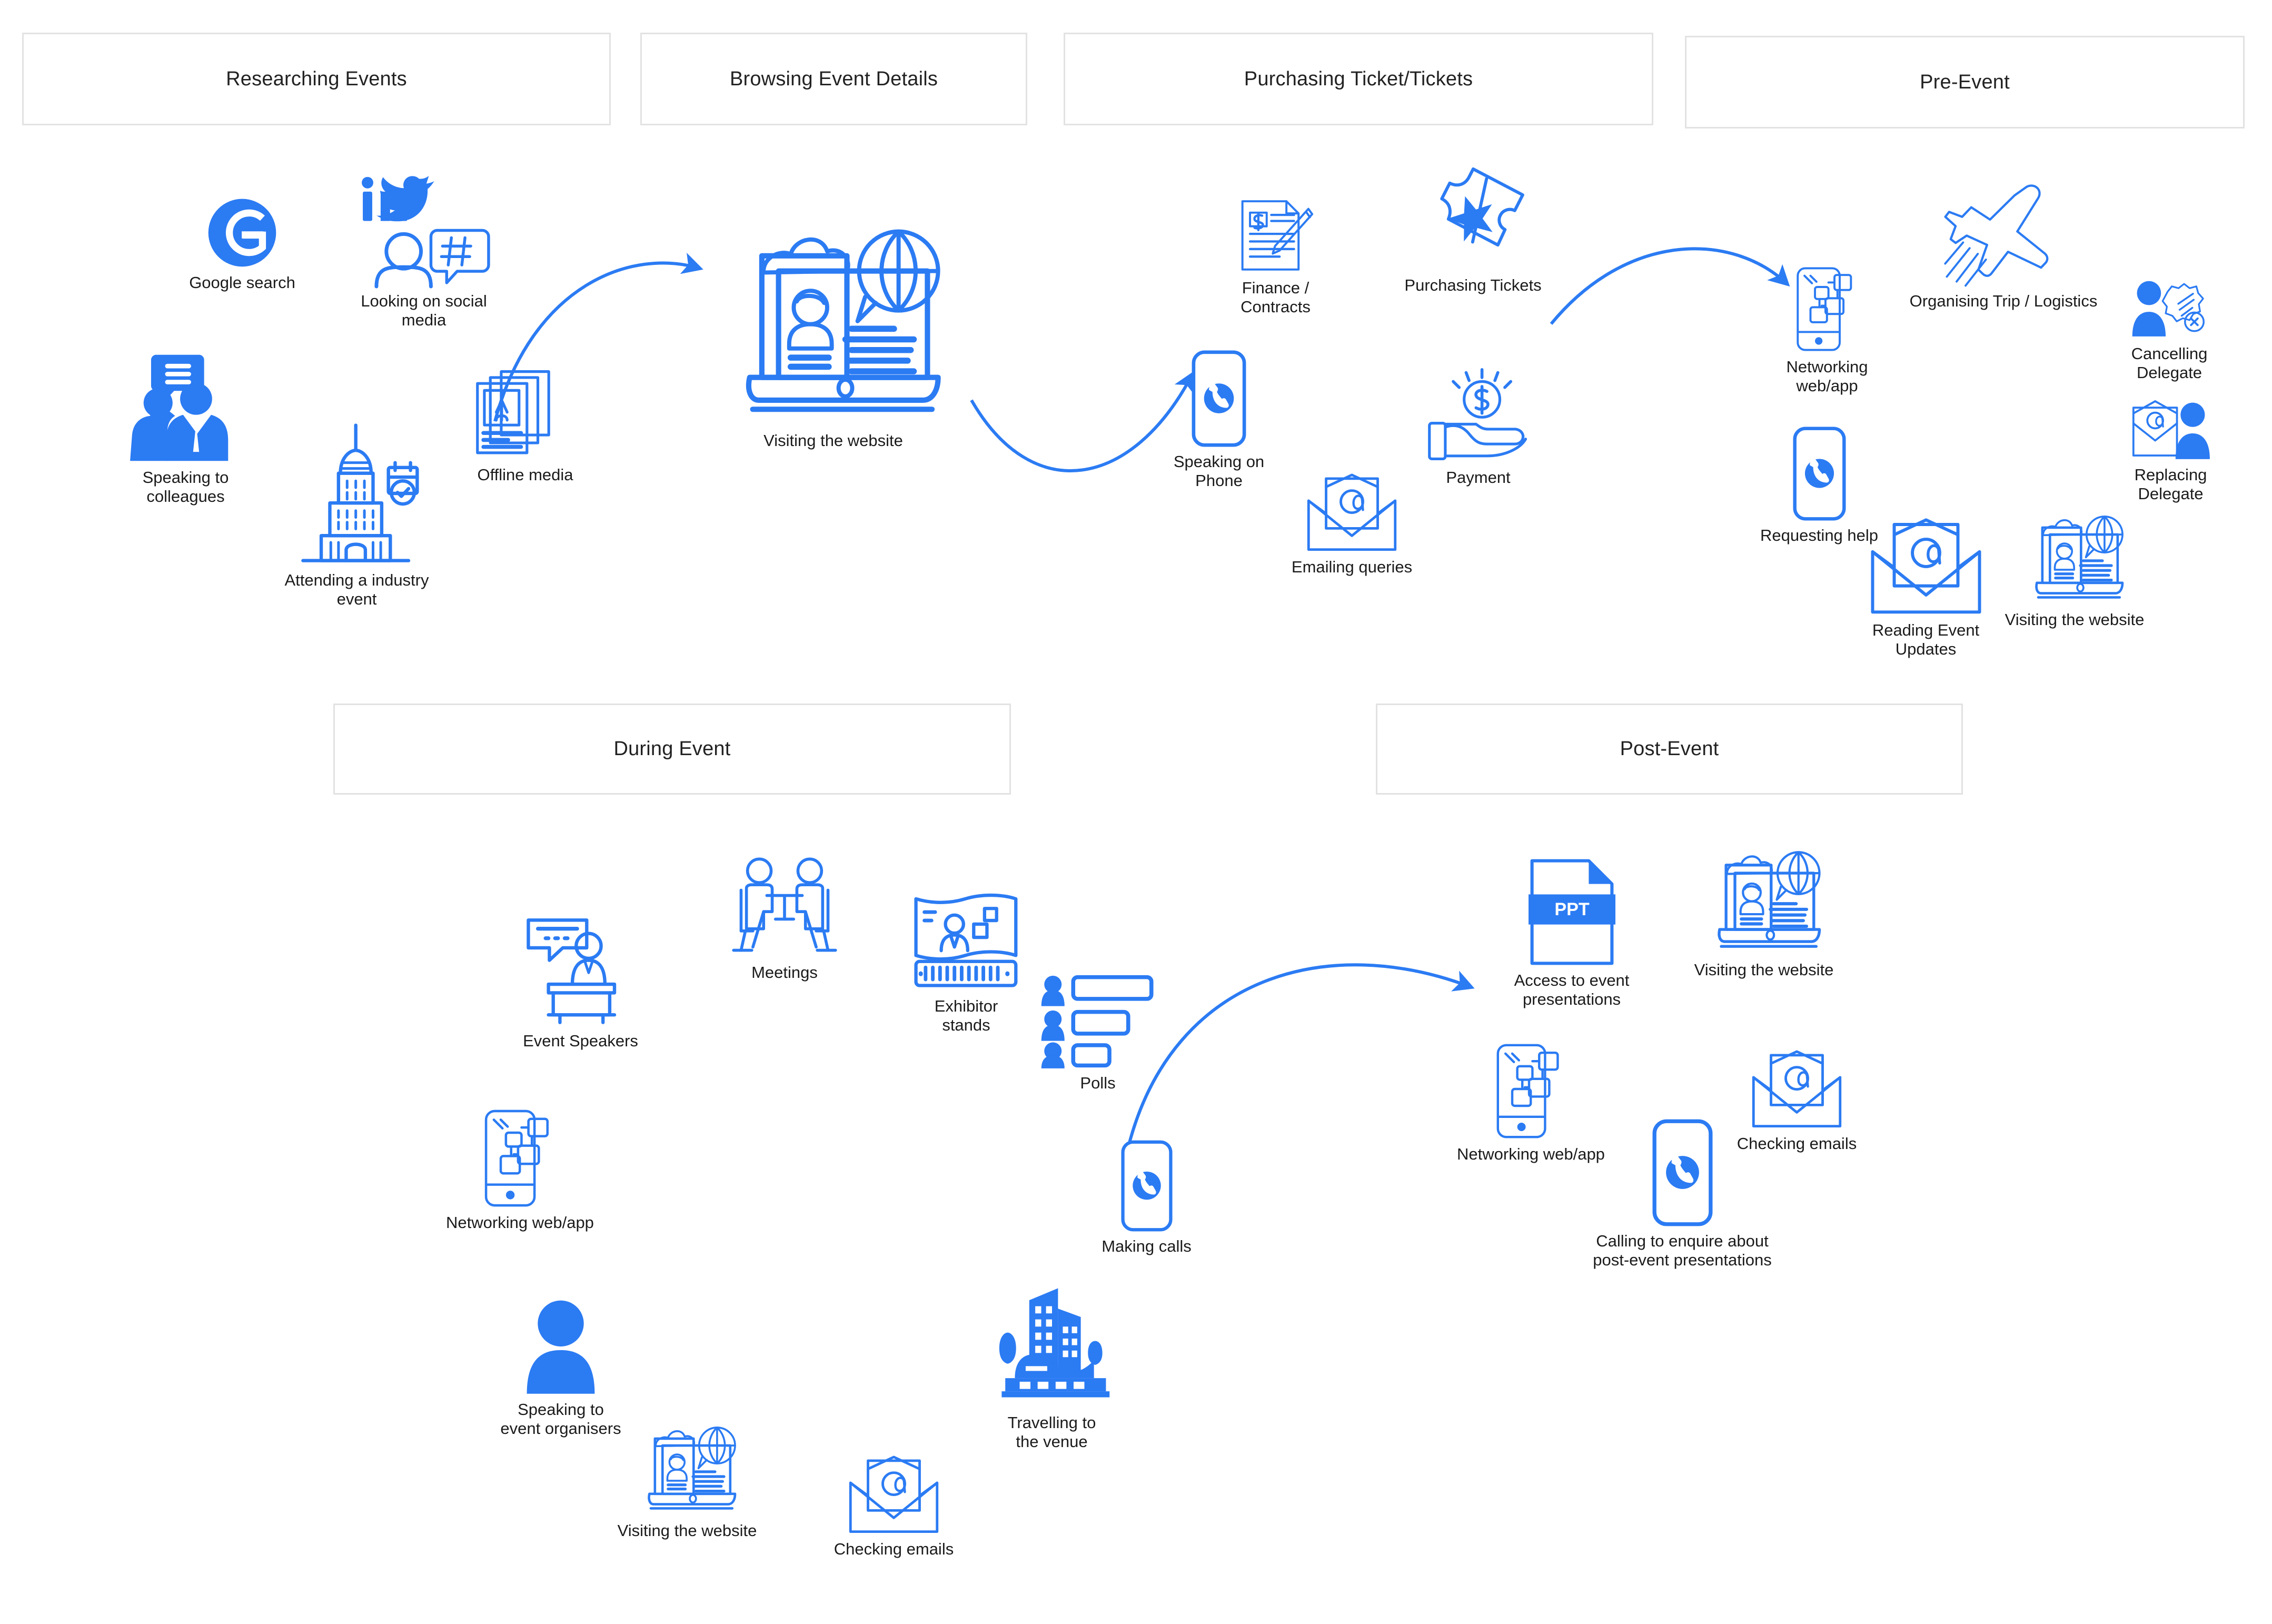 The image size is (2272, 1624). I want to click on journey-node-visiting-website-1: Visiting the website, so click(834, 331).